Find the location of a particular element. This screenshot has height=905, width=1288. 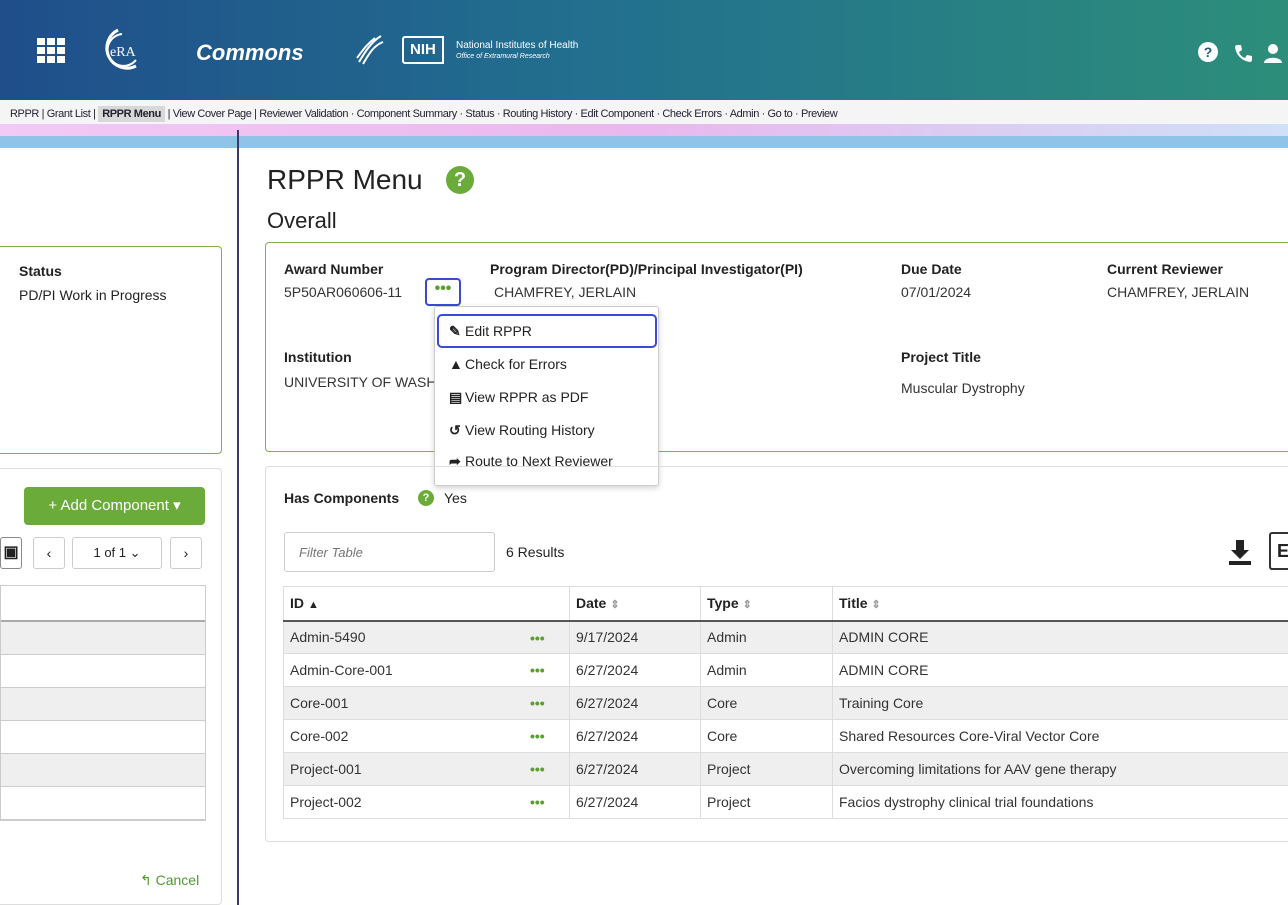

status-card: Status PD/PI Work in Progress is located at coordinates (111, 350).